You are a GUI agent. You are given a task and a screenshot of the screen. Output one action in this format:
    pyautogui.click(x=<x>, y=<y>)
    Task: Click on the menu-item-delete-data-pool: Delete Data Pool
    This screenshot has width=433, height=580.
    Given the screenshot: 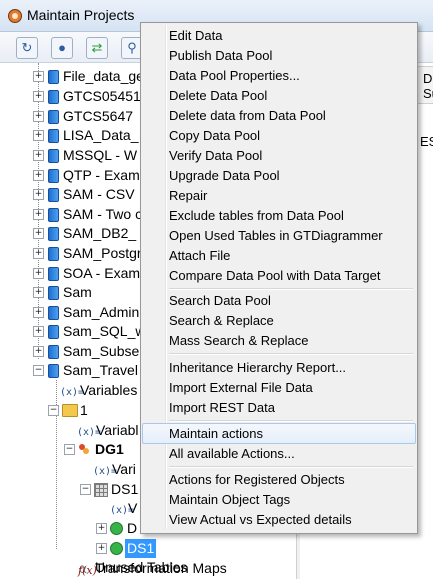 What is the action you would take?
    pyautogui.click(x=279, y=95)
    